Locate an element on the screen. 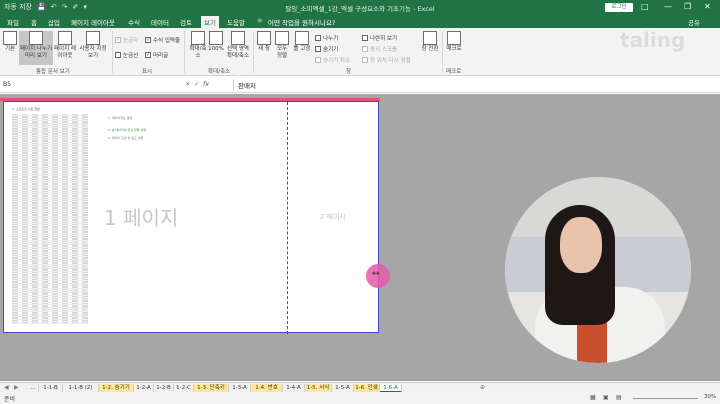 The height and width of the screenshot is (404, 720). page-layout-view-button: 페이지 레이아웃 is located at coordinates (65, 45).